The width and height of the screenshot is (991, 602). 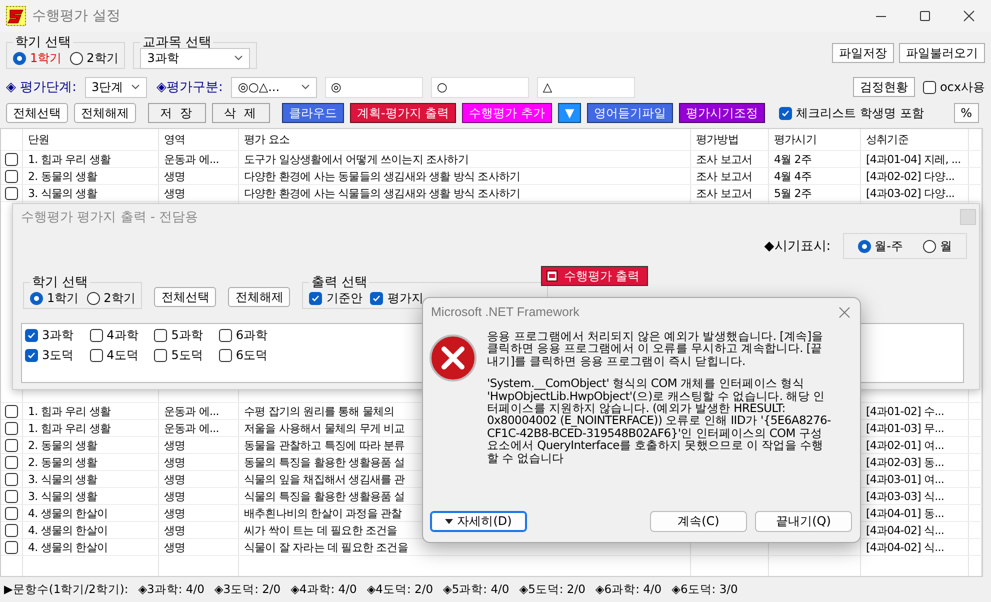 I want to click on status-item: ◈6도덕: 3/0, so click(x=705, y=589).